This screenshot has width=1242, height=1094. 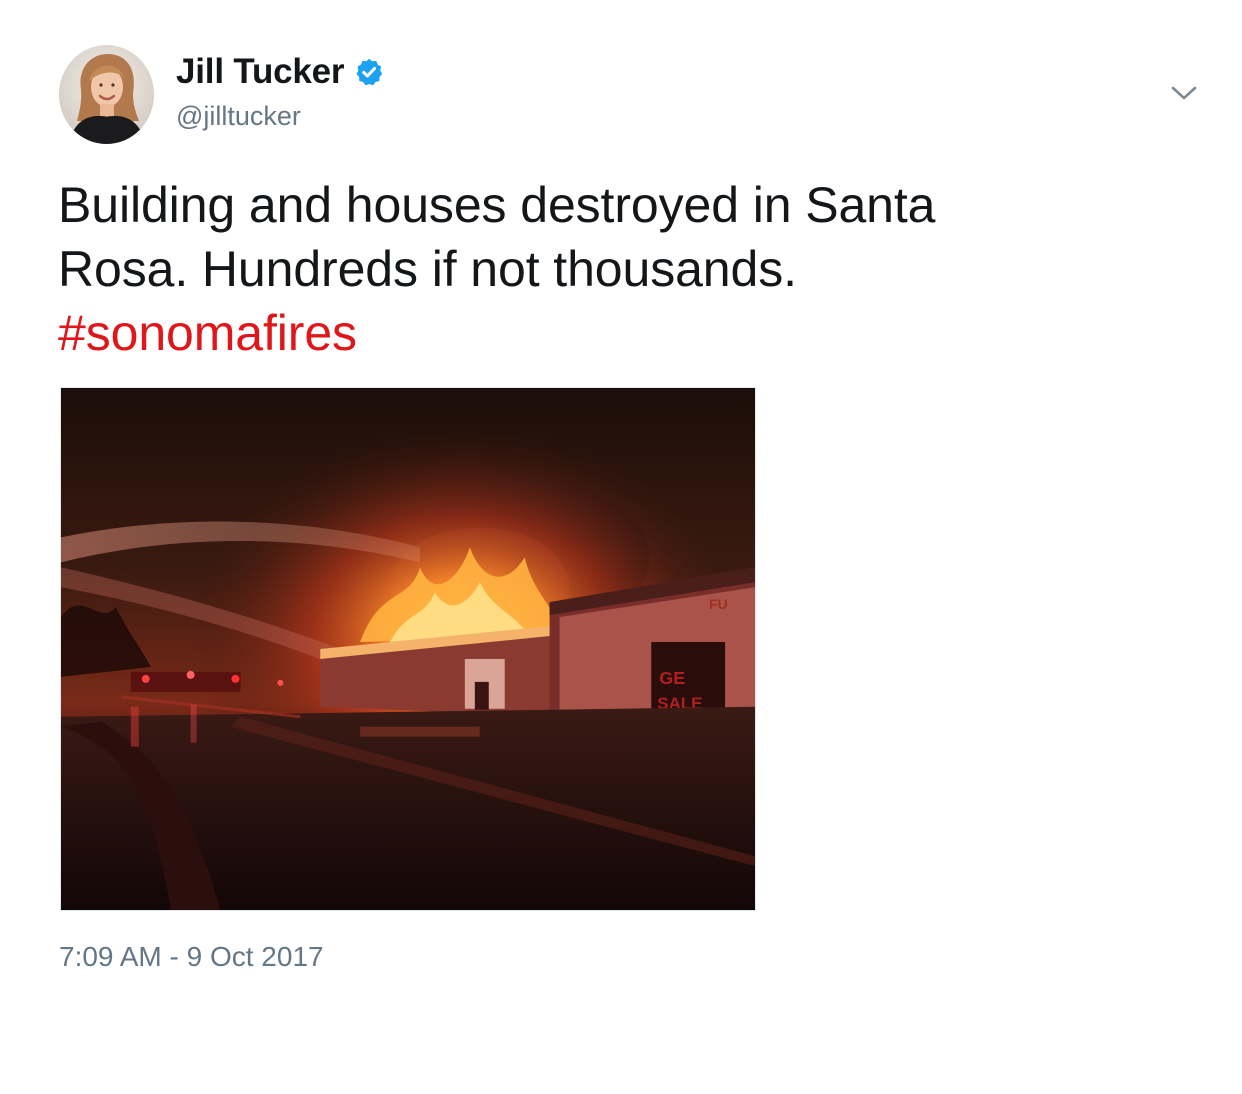 I want to click on avatar-photo-icon, so click(x=106, y=94).